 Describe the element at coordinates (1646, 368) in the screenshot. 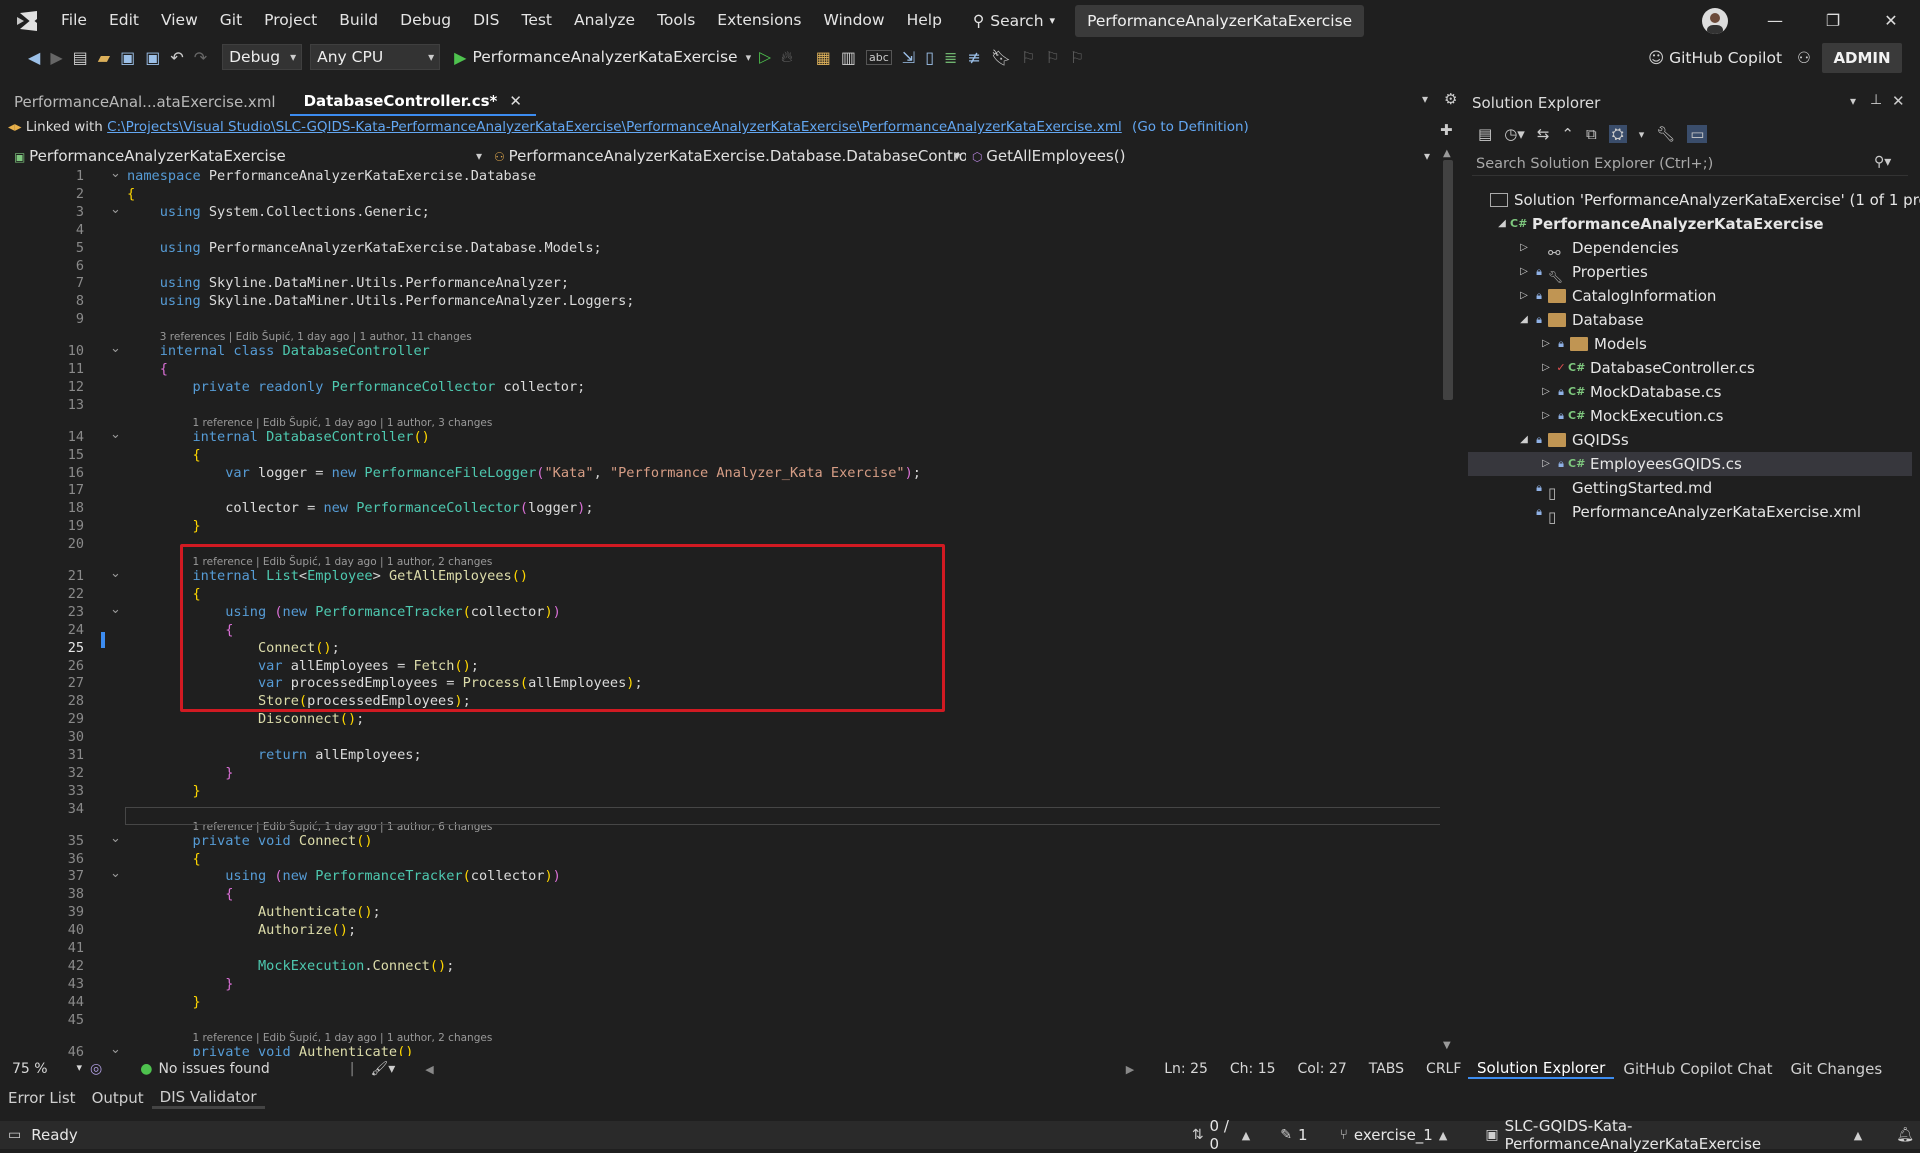

I see `tree-item-databasecontroller: ▷ ✓ C# DatabaseController.cs` at that location.